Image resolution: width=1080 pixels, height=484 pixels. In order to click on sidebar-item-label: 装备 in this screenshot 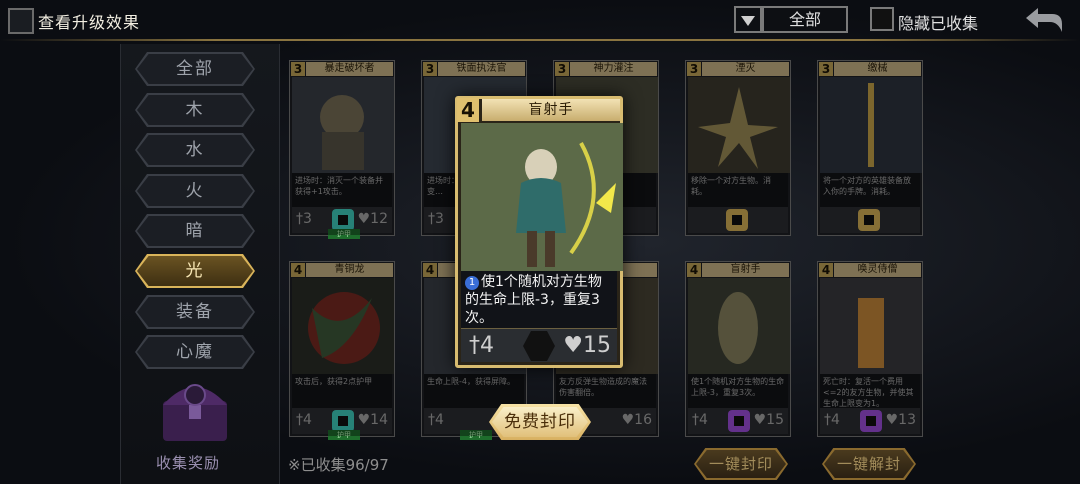, I will do `click(195, 312)`.